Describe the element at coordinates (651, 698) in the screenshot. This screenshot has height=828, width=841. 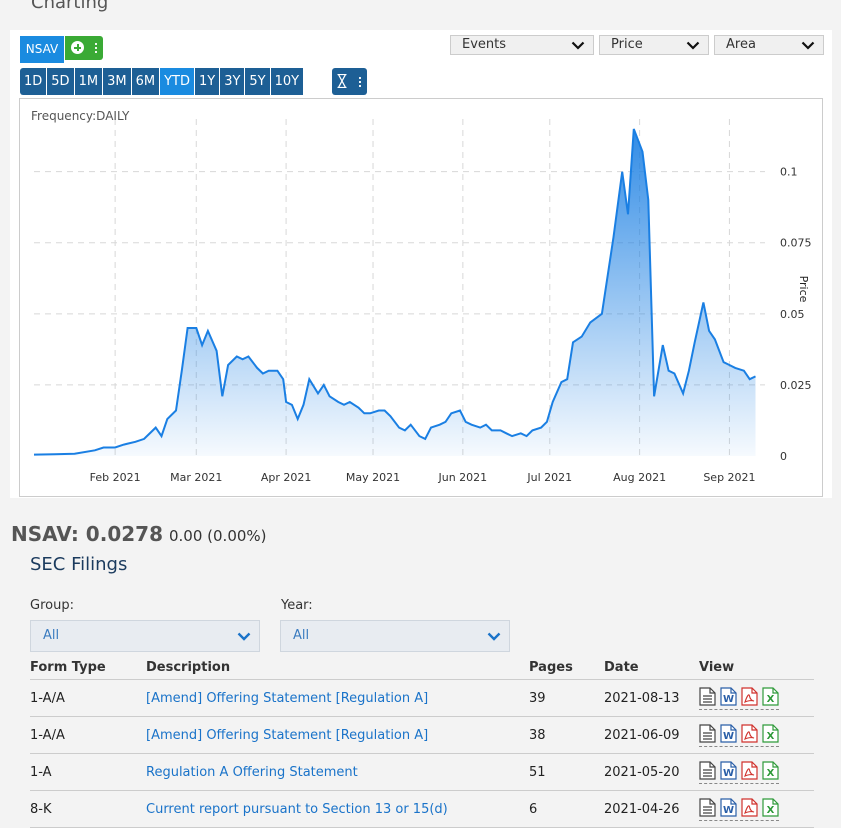
I see `date-cell: 2021-08-13` at that location.